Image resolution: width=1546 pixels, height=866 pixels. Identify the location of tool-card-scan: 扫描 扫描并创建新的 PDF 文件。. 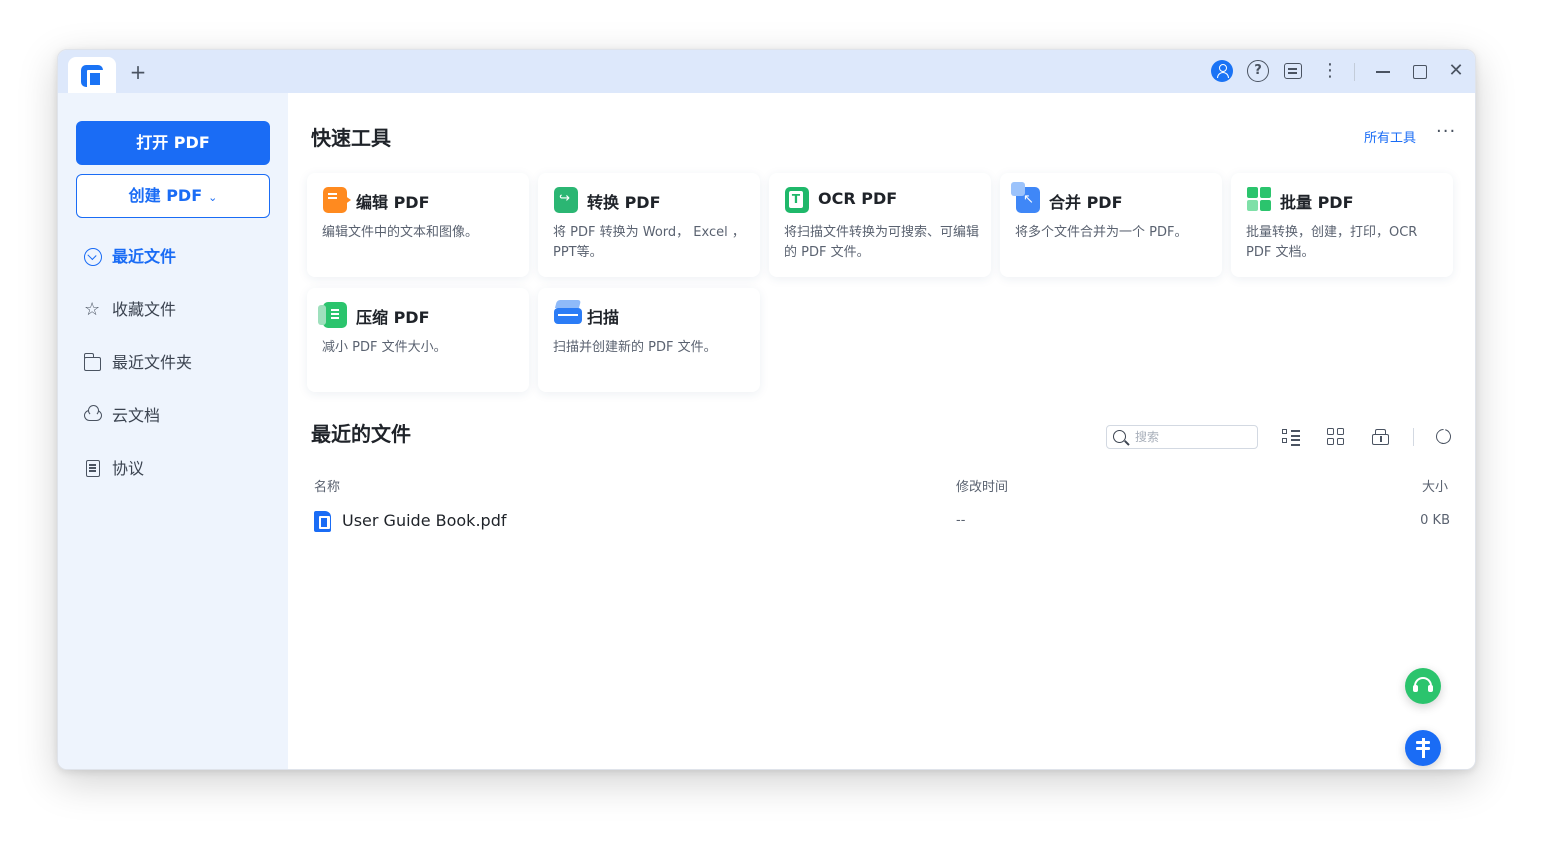
(649, 340).